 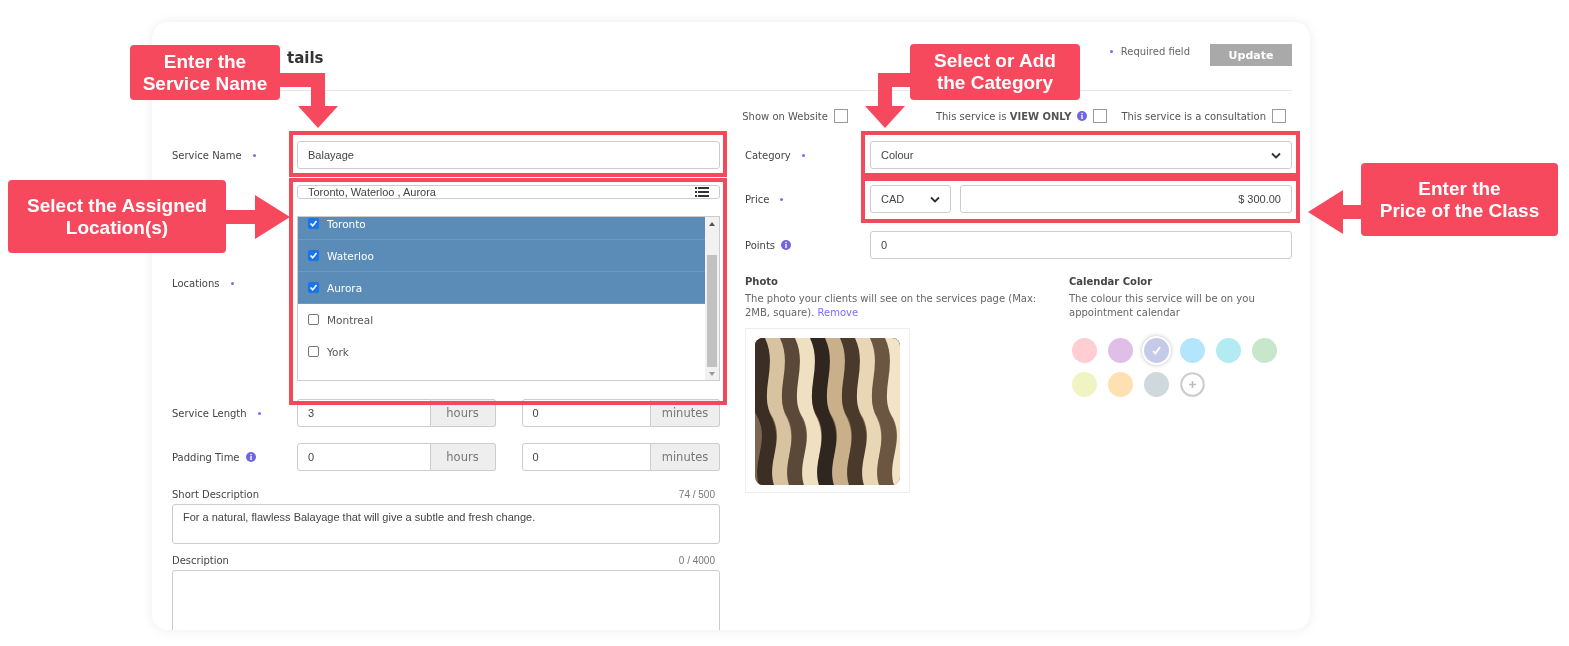 I want to click on character-count: 0 / 4000, so click(x=696, y=560).